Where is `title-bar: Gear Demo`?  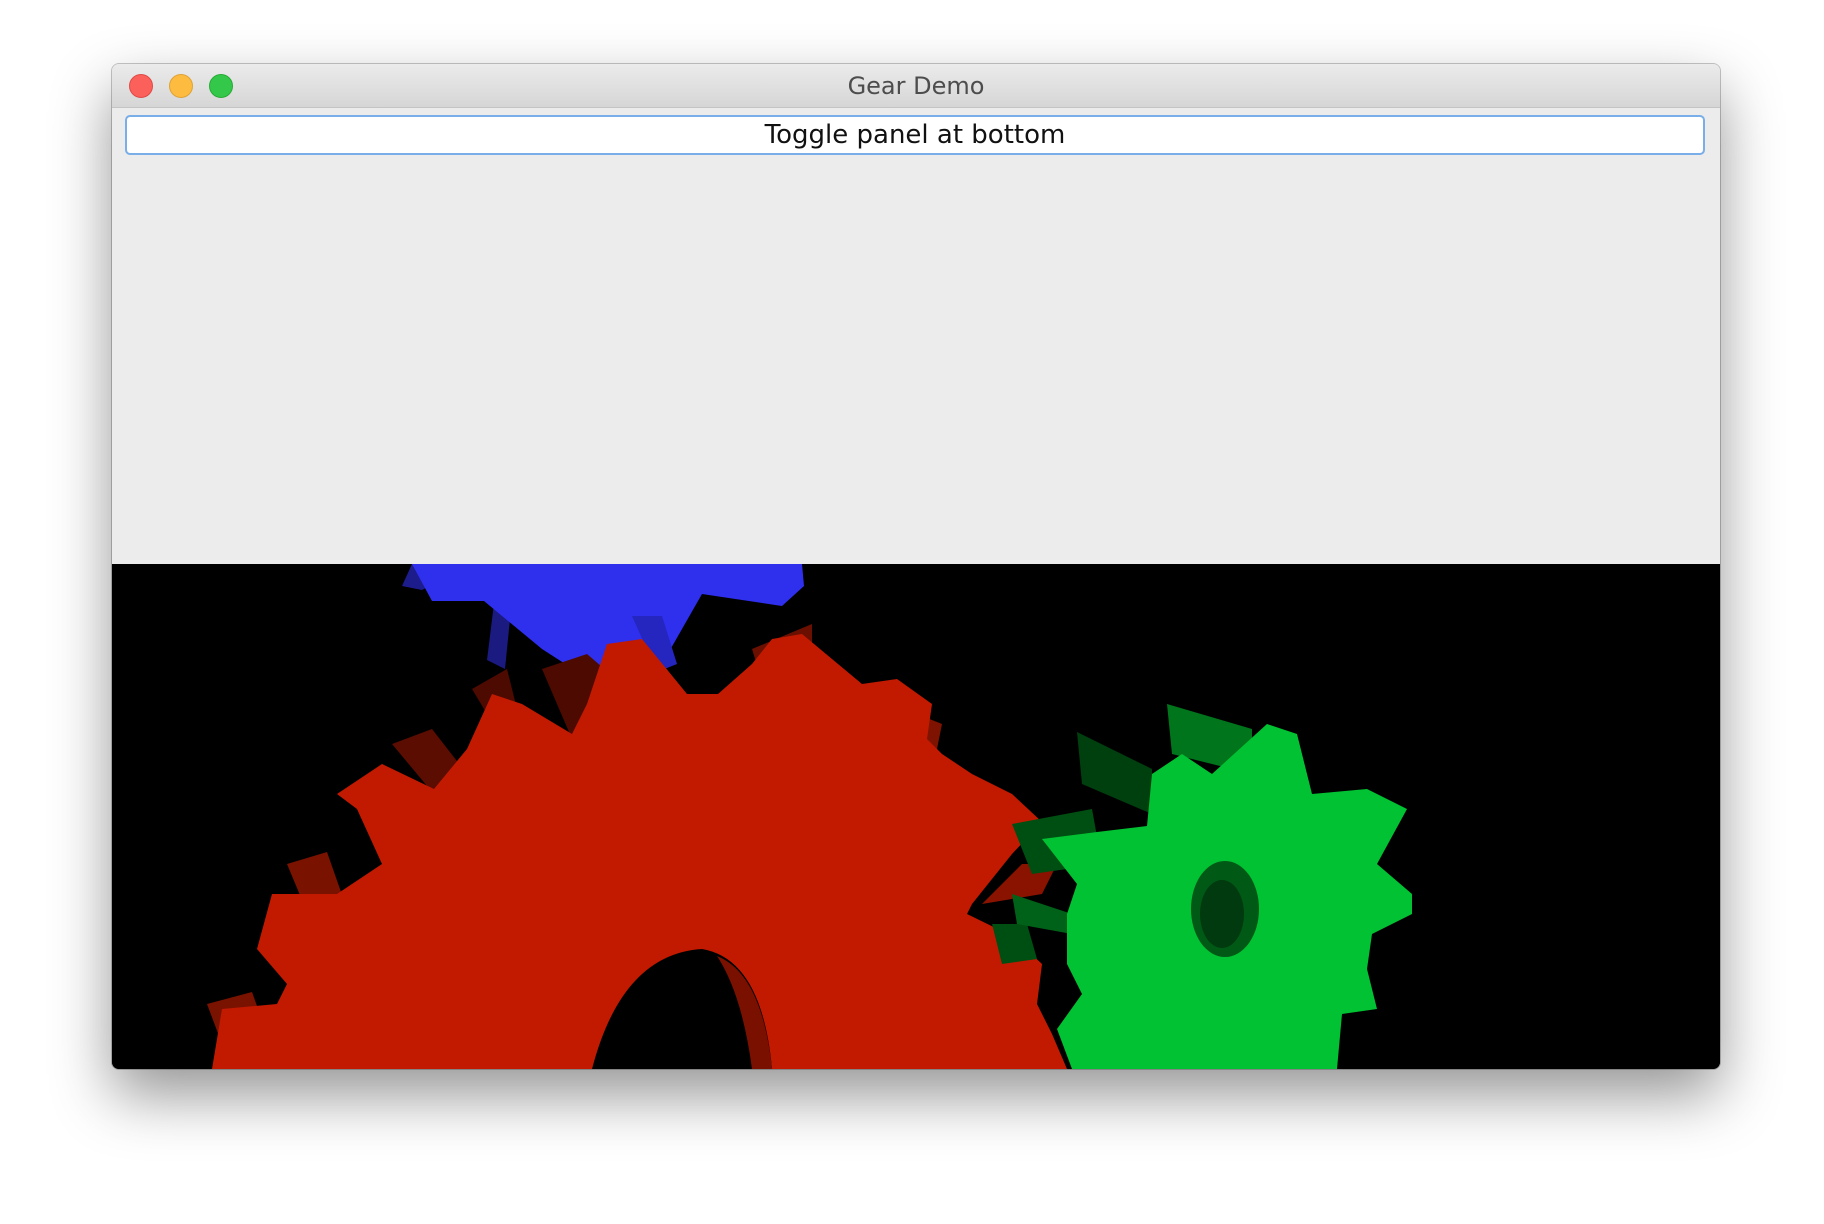 title-bar: Gear Demo is located at coordinates (916, 86).